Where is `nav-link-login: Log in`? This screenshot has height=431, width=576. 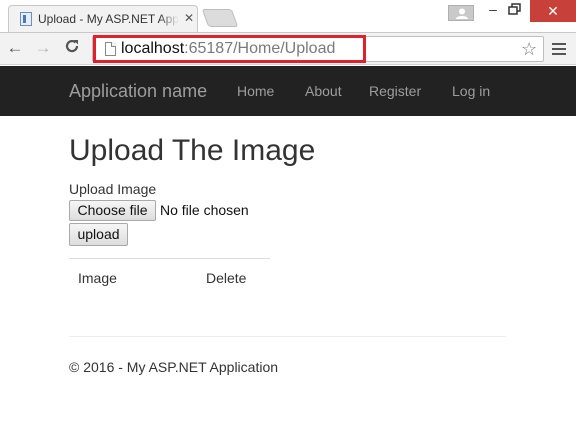
nav-link-login: Log in is located at coordinates (471, 91).